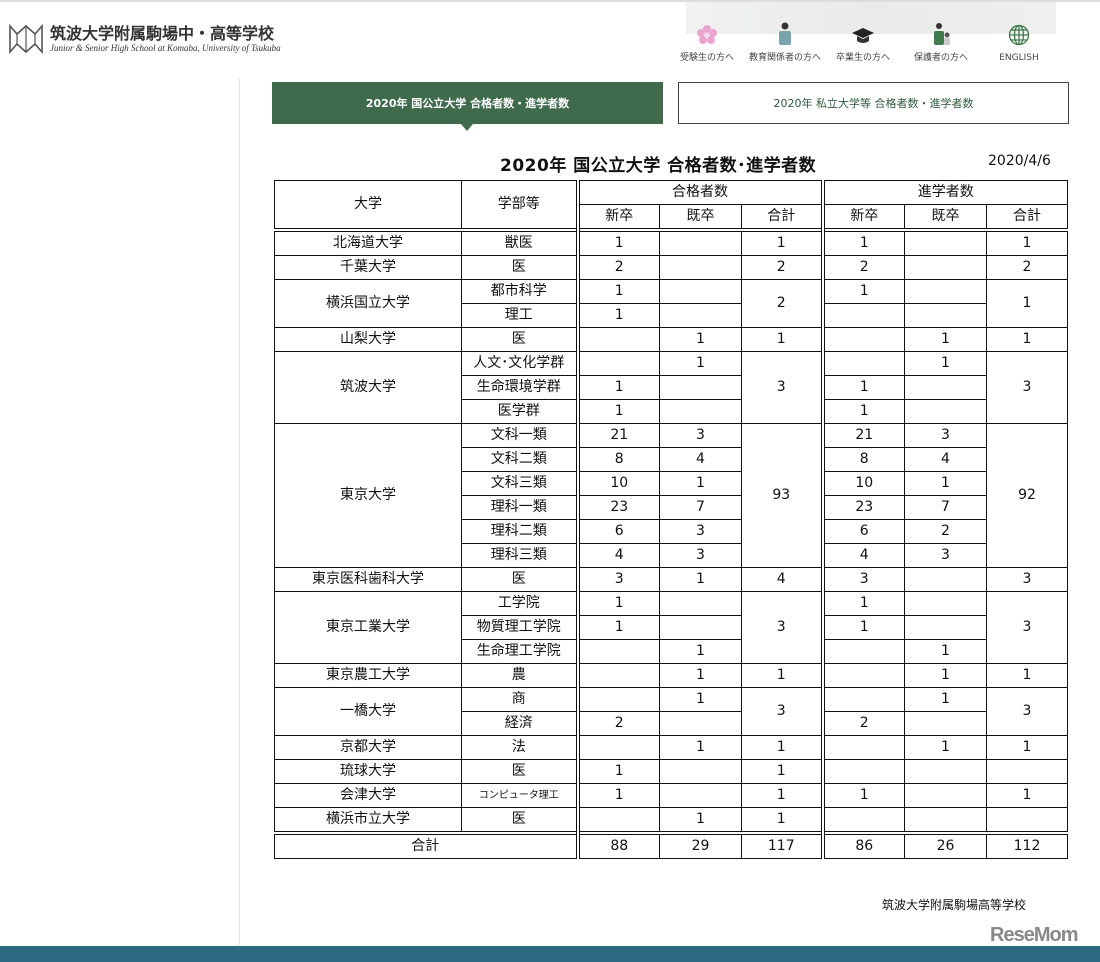 This screenshot has width=1100, height=962. I want to click on faculty-name: 文科三類, so click(519, 483).